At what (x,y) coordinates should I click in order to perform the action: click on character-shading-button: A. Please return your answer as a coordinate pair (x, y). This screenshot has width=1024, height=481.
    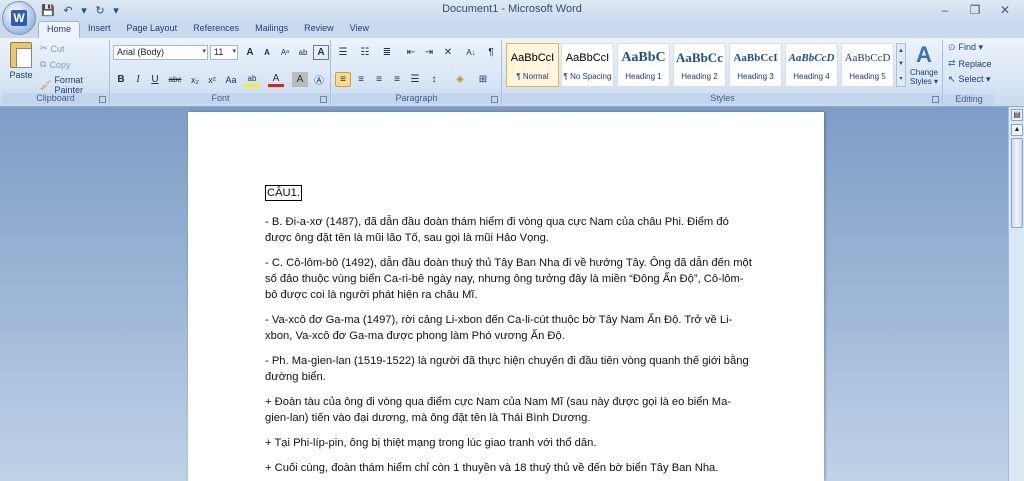
    Looking at the image, I should click on (300, 79).